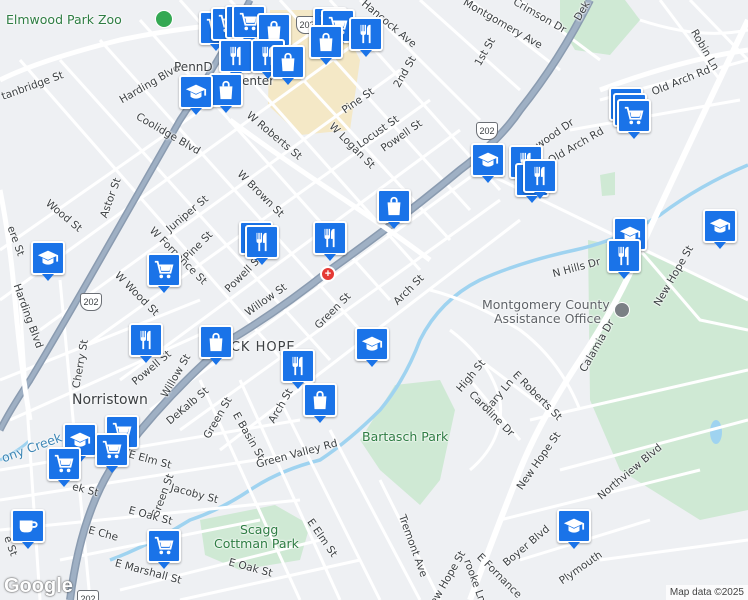 This screenshot has width=748, height=600. I want to click on place-penndot-partial: PennD, so click(193, 67).